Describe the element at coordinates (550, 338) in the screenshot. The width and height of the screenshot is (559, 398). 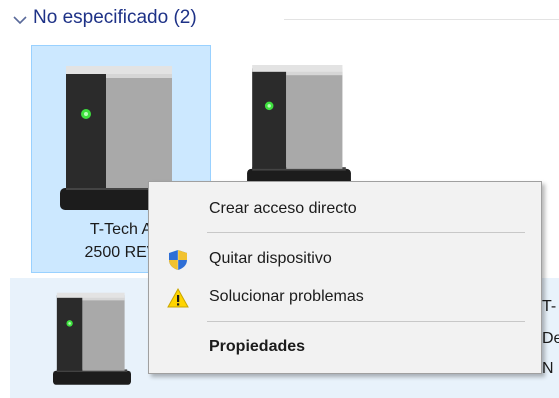
I see `device-detail-desc: De` at that location.